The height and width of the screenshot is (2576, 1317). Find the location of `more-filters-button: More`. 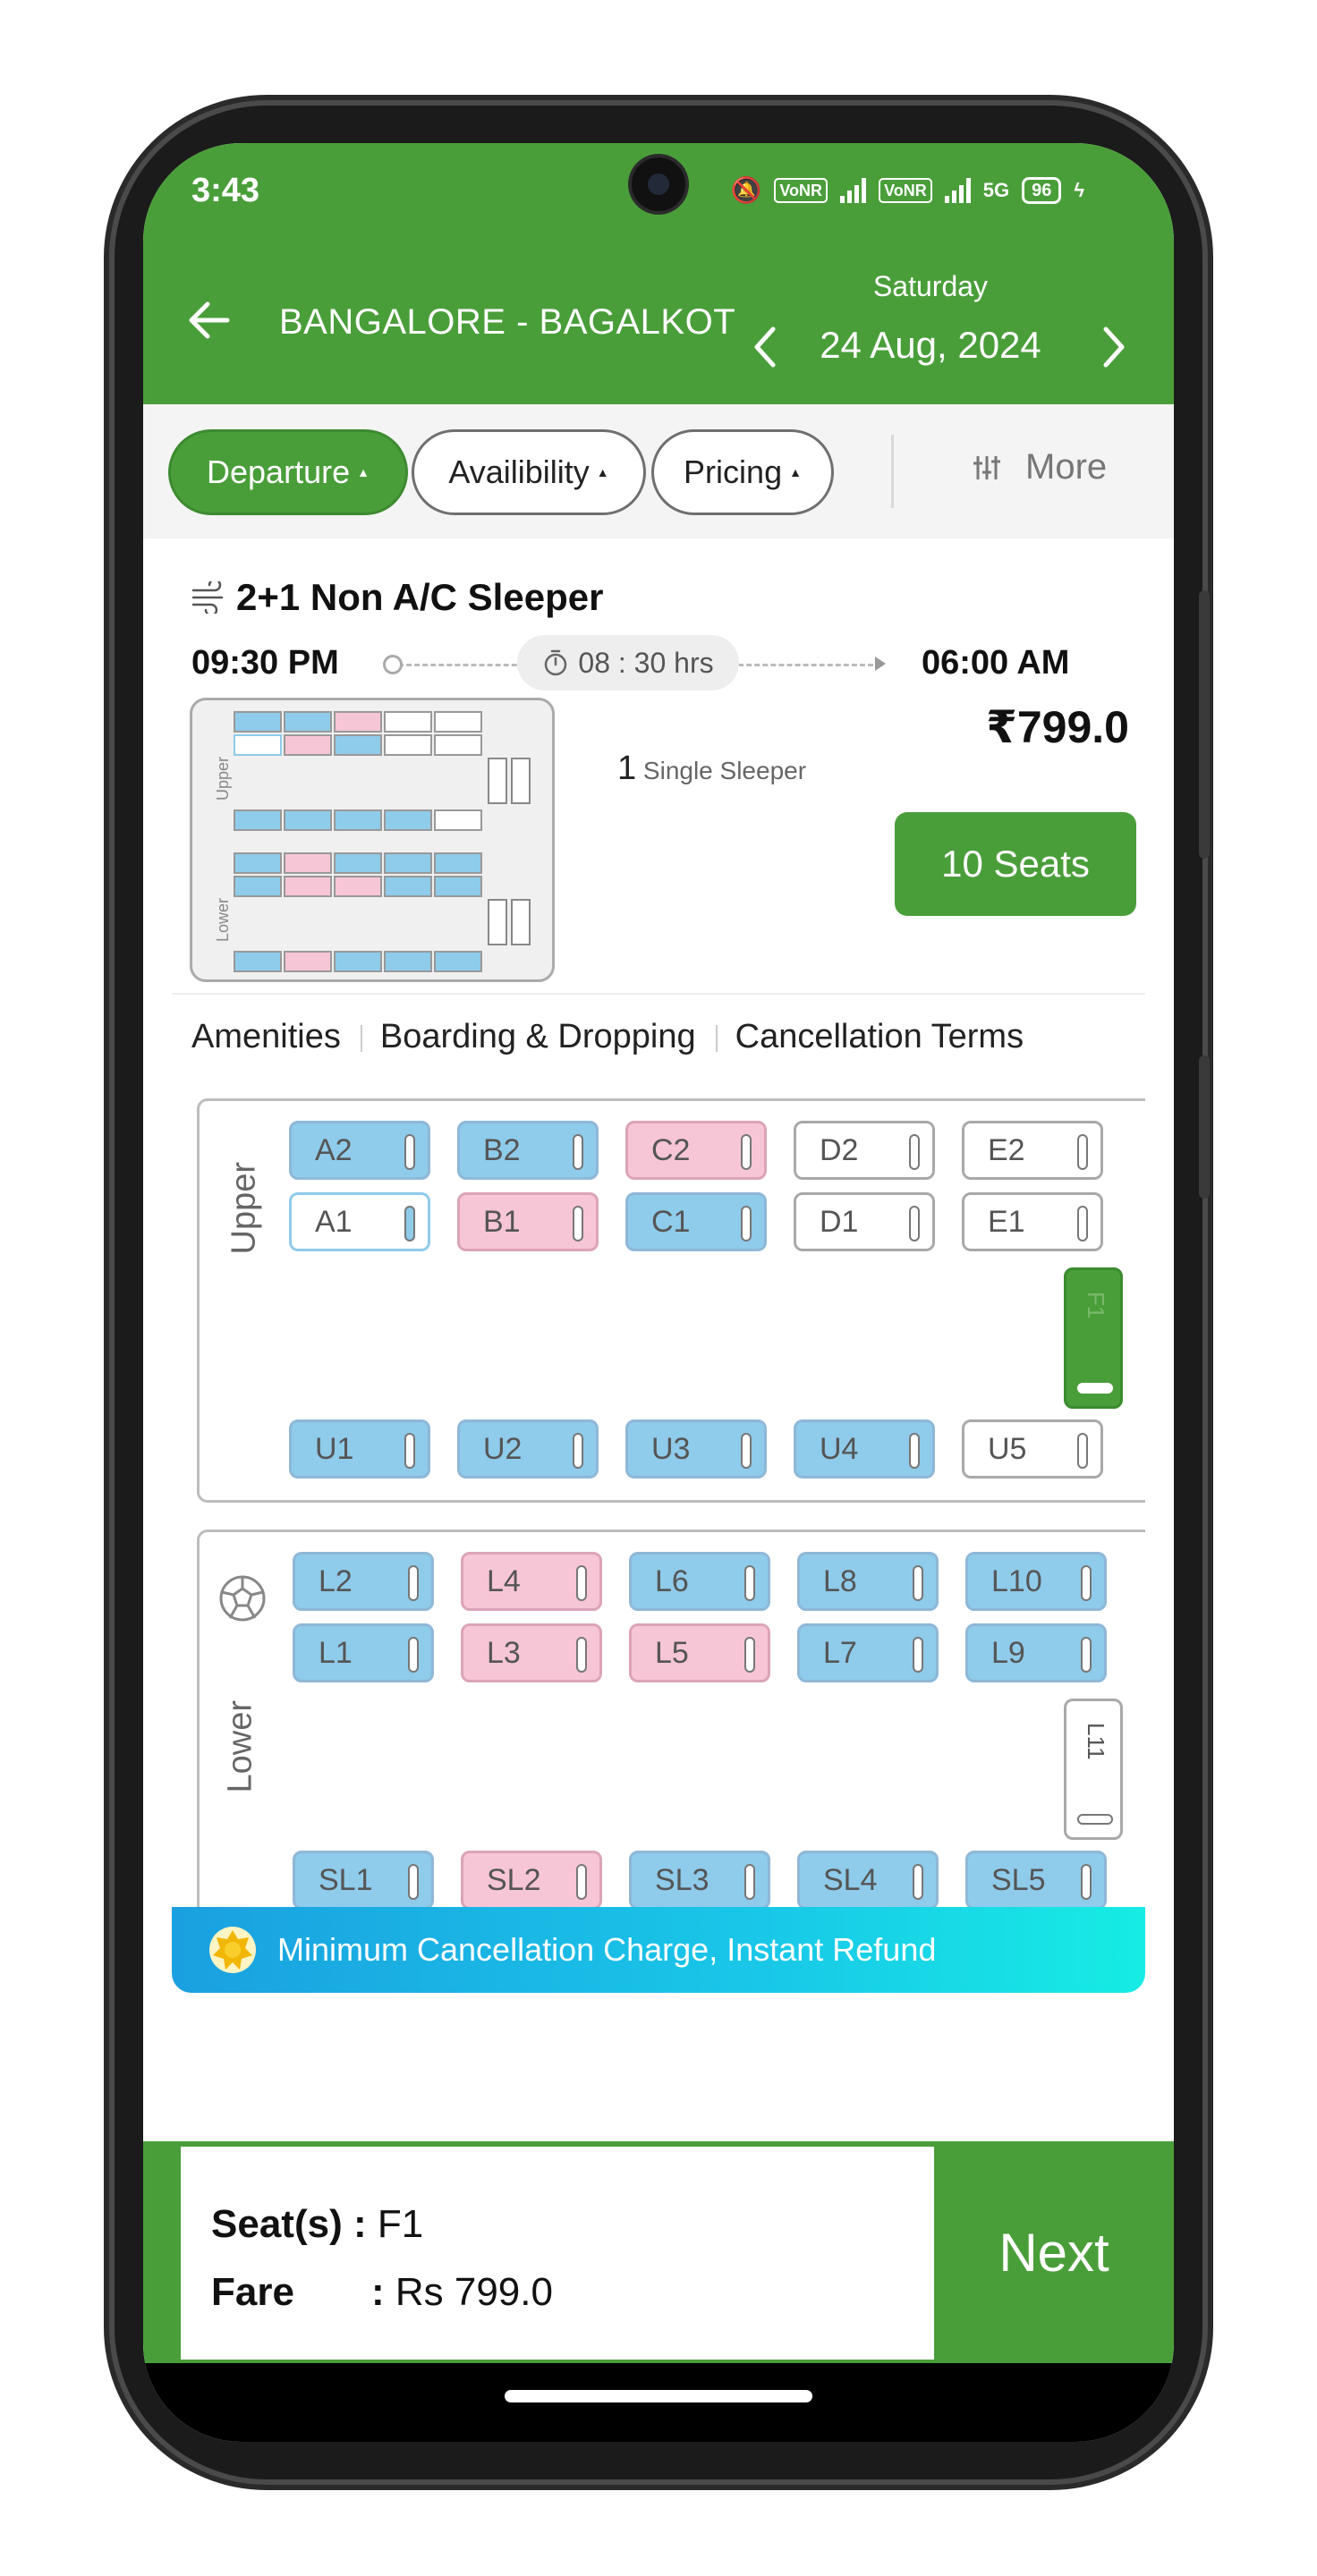

more-filters-button: More is located at coordinates (1039, 467).